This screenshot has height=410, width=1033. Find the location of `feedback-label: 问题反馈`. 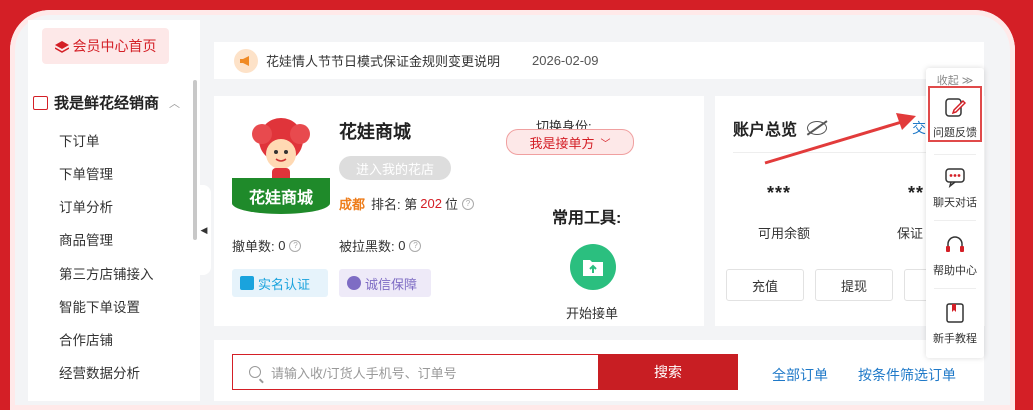

feedback-label: 问题反馈 is located at coordinates (955, 133).